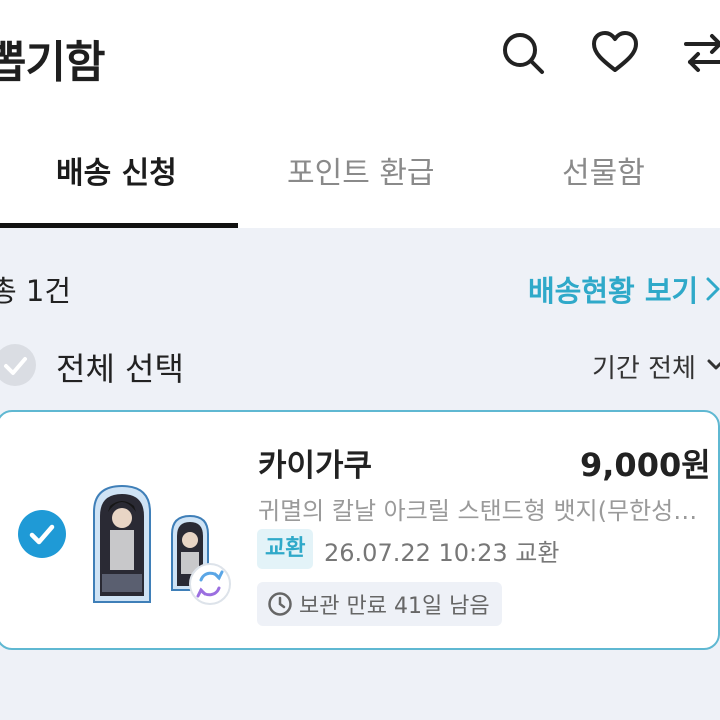  I want to click on select-all-checkbox, so click(18, 365).